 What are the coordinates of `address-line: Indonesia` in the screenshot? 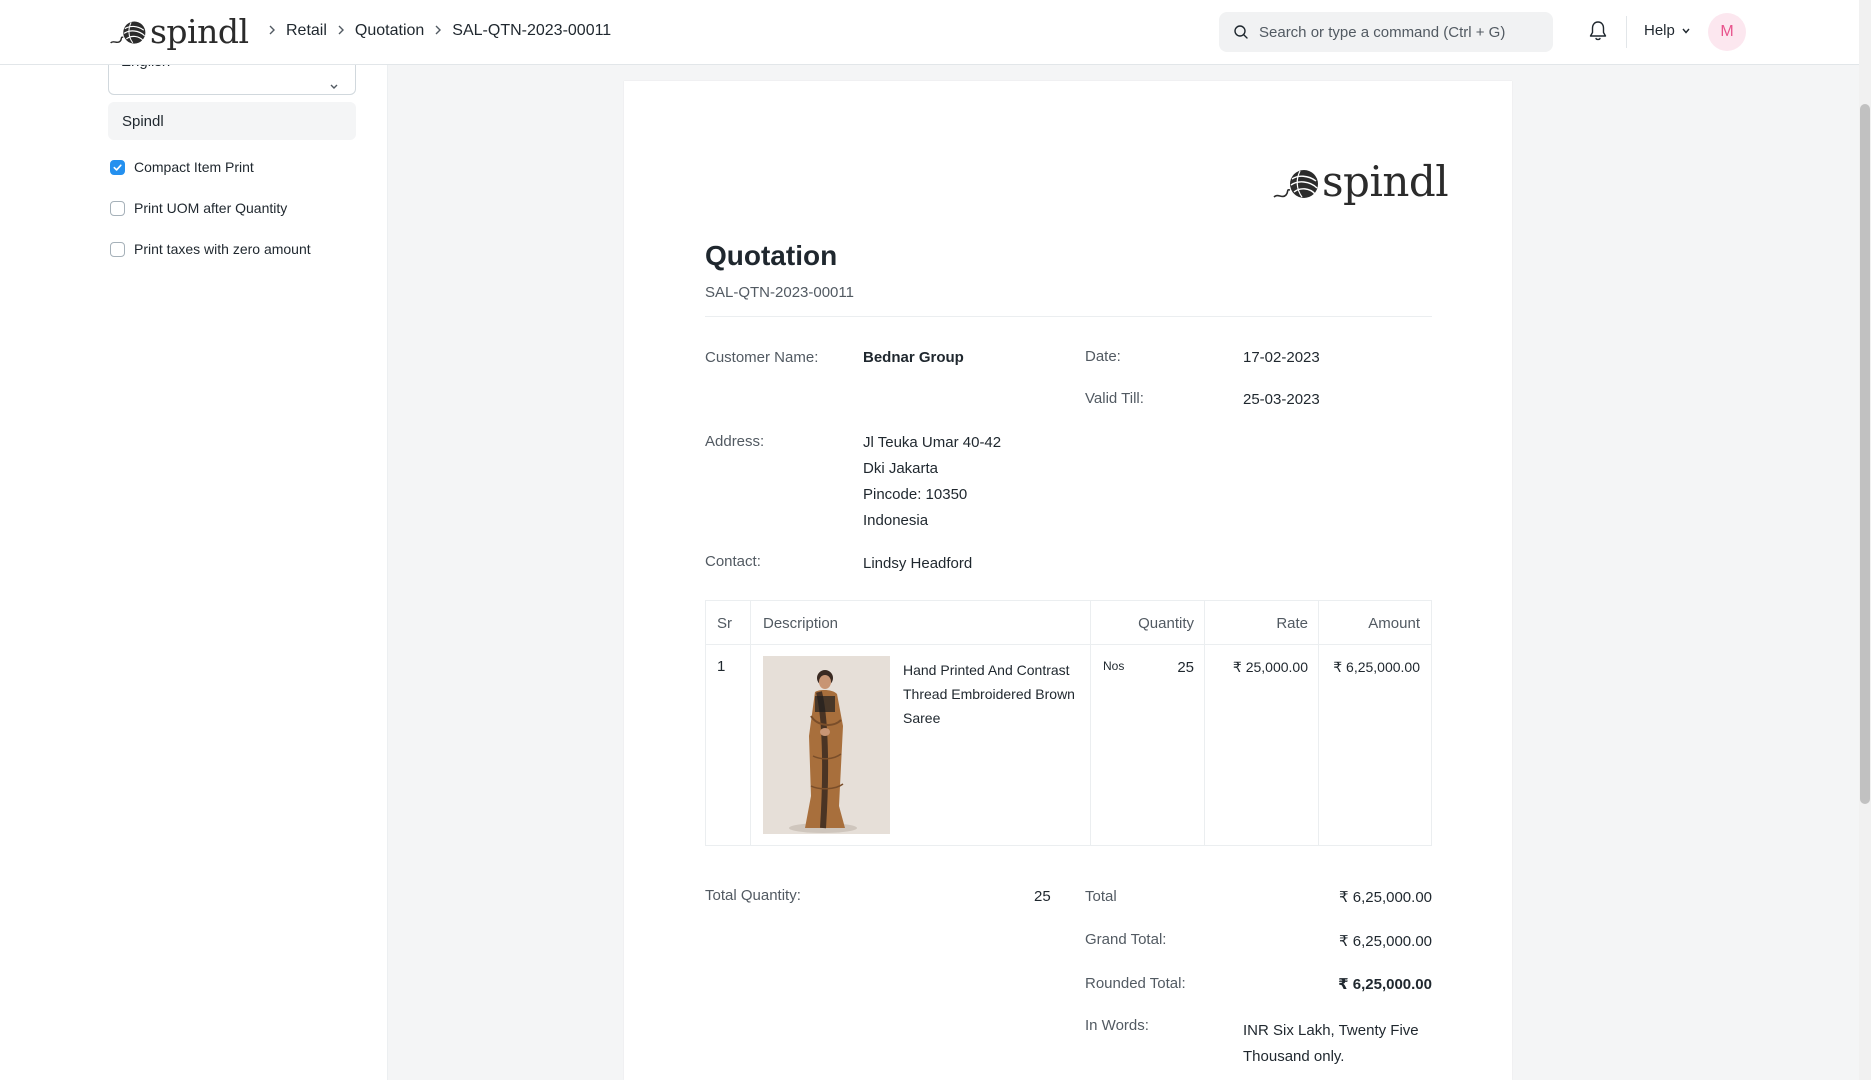 It's located at (896, 520).